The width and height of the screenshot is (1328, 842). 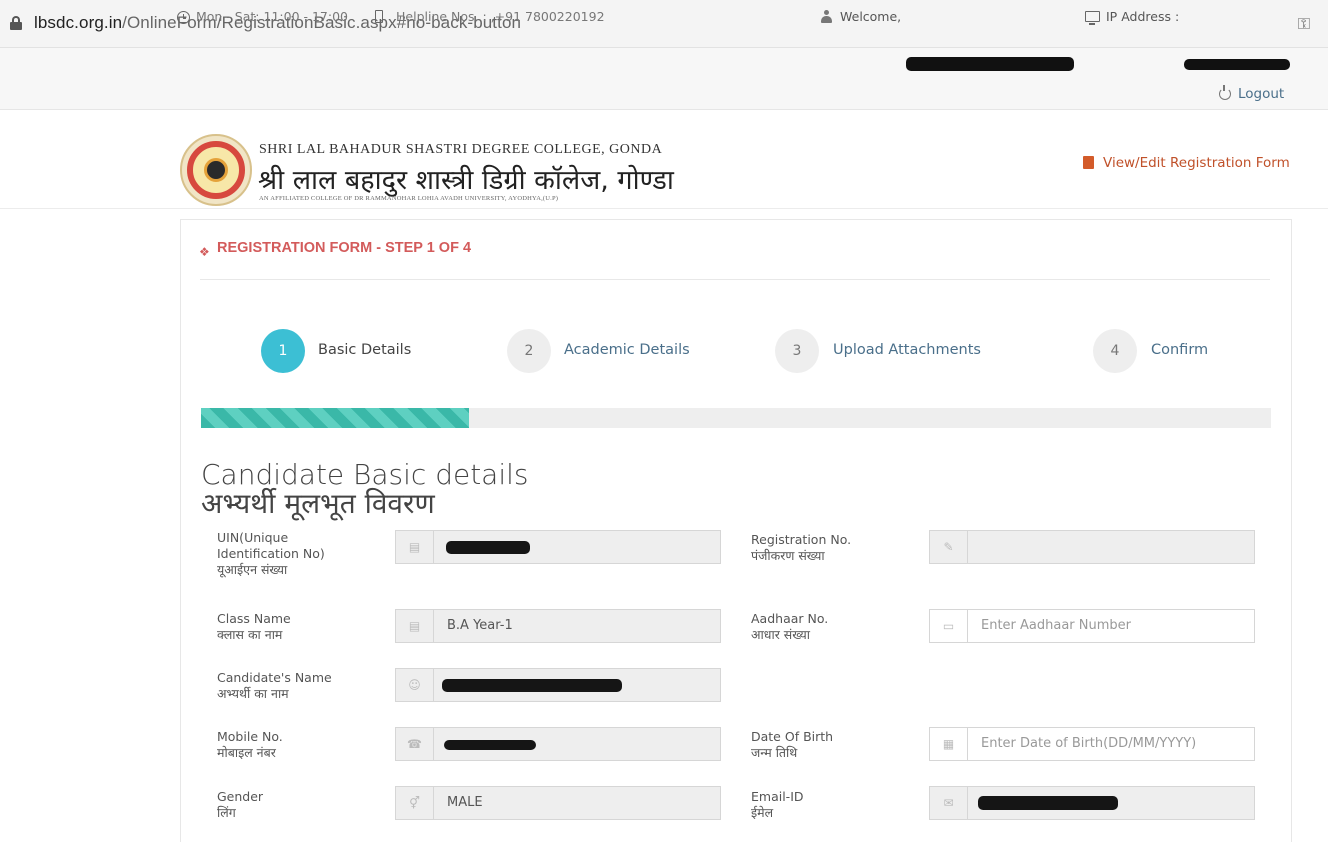 I want to click on lock-icon, so click(x=16, y=23).